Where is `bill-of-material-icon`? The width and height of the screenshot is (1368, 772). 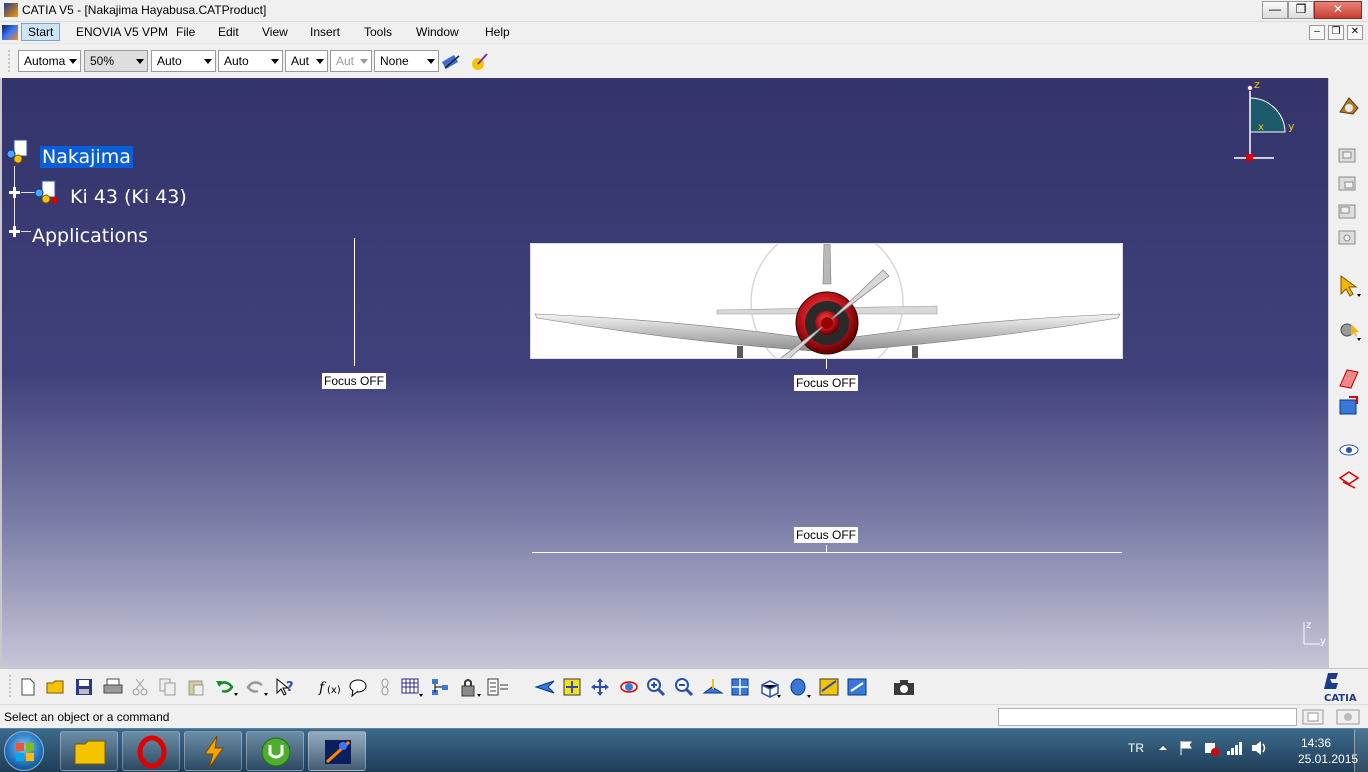
bill-of-material-icon is located at coordinates (498, 688).